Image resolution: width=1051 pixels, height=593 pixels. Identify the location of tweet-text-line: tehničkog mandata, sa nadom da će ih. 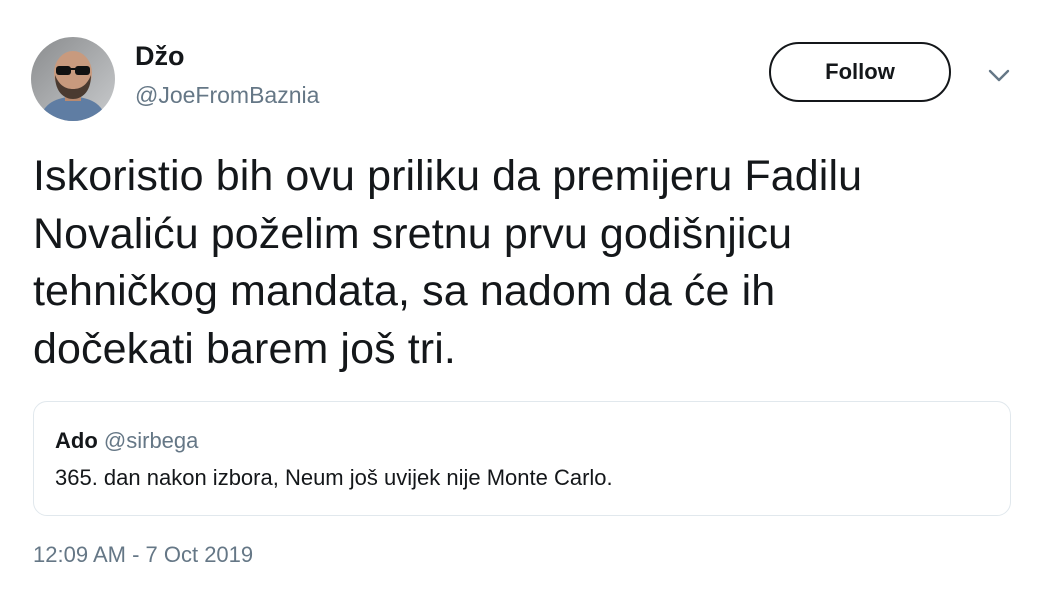
(404, 291).